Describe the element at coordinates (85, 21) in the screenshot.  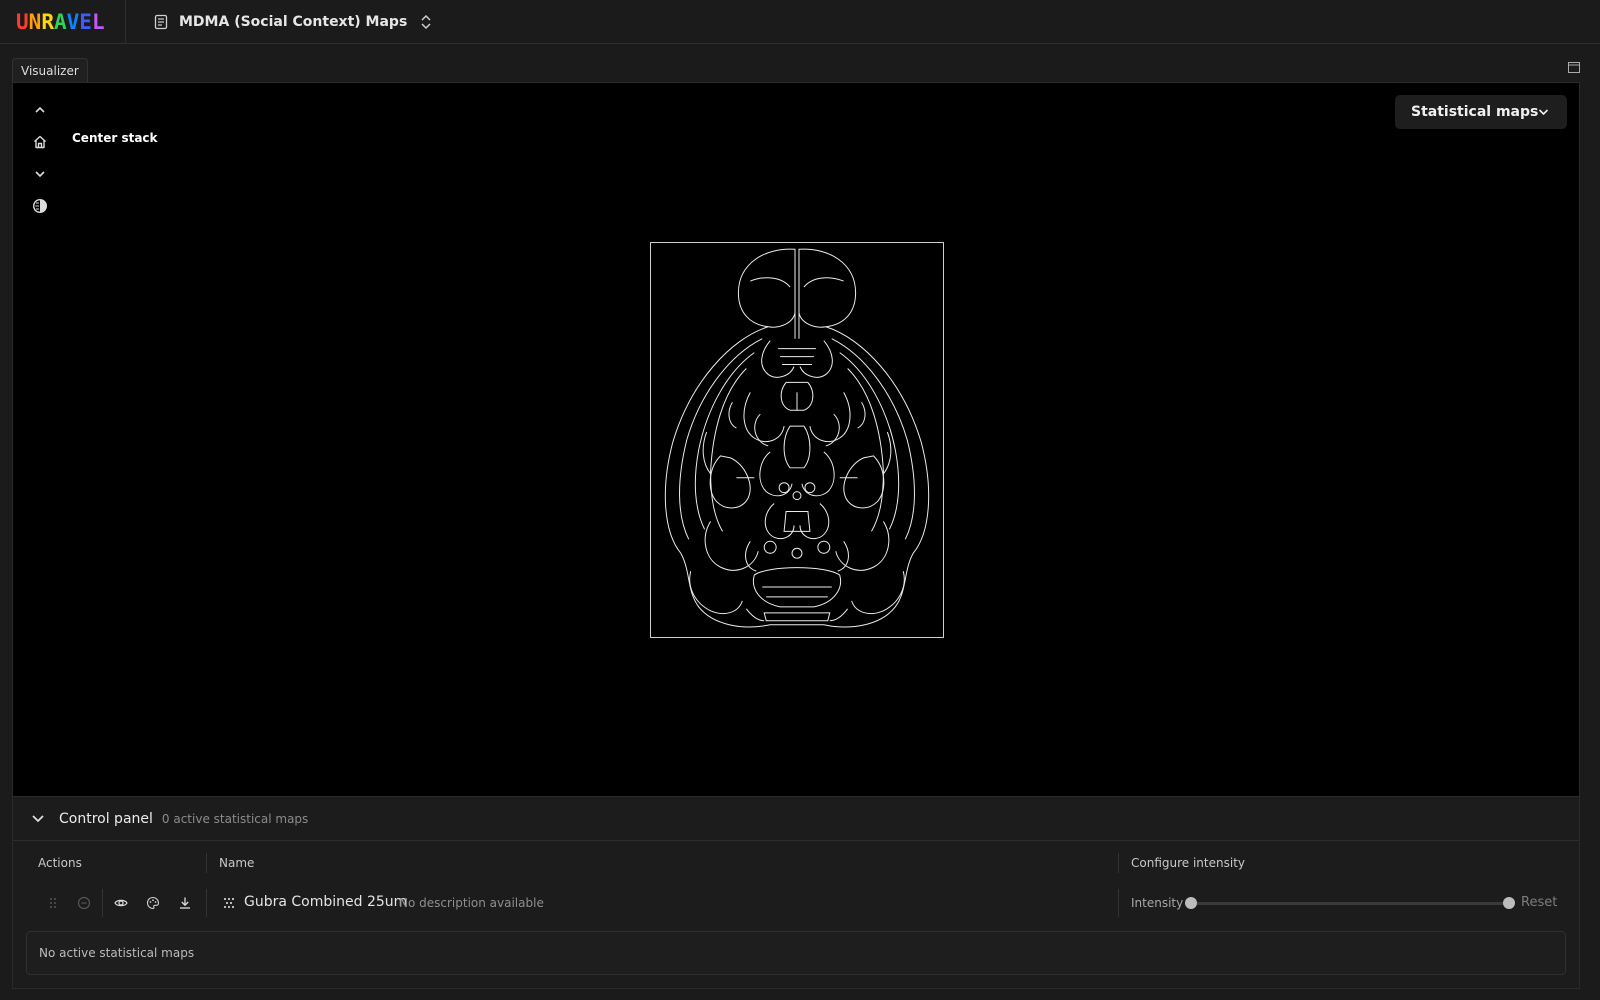
I see `logo-letter: E` at that location.